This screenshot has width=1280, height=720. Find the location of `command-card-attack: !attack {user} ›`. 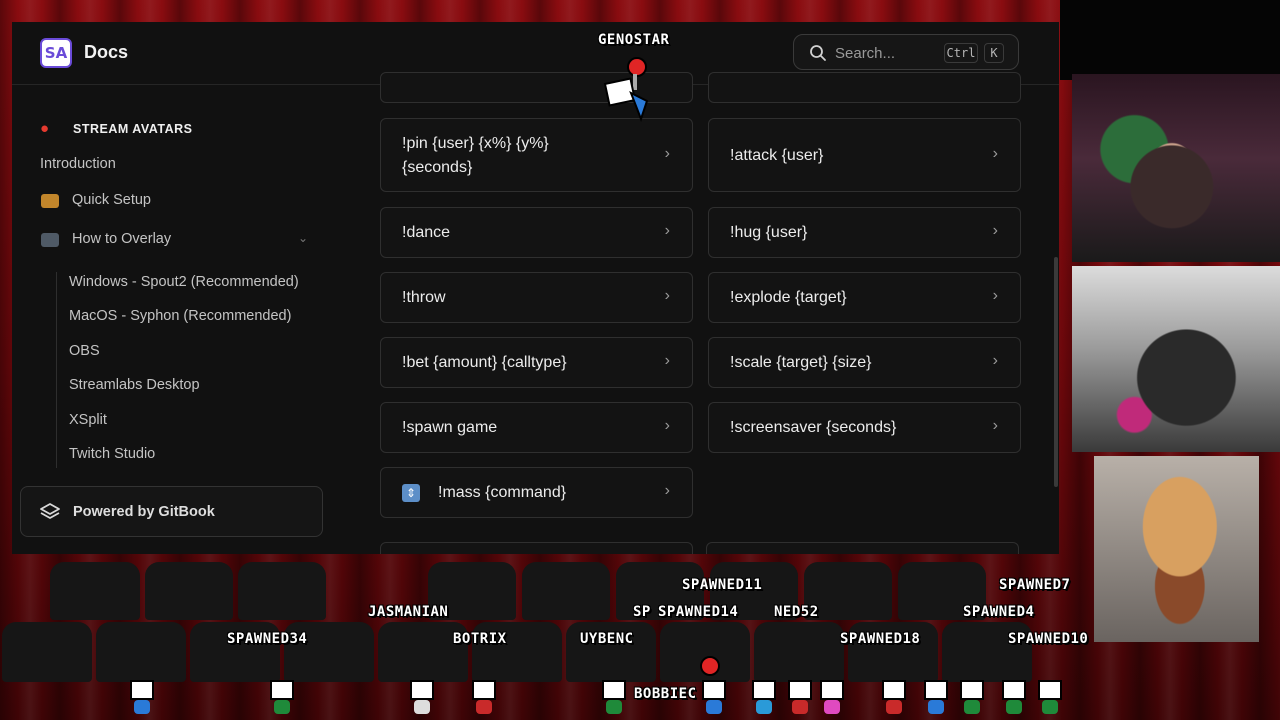

command-card-attack: !attack {user} › is located at coordinates (864, 155).